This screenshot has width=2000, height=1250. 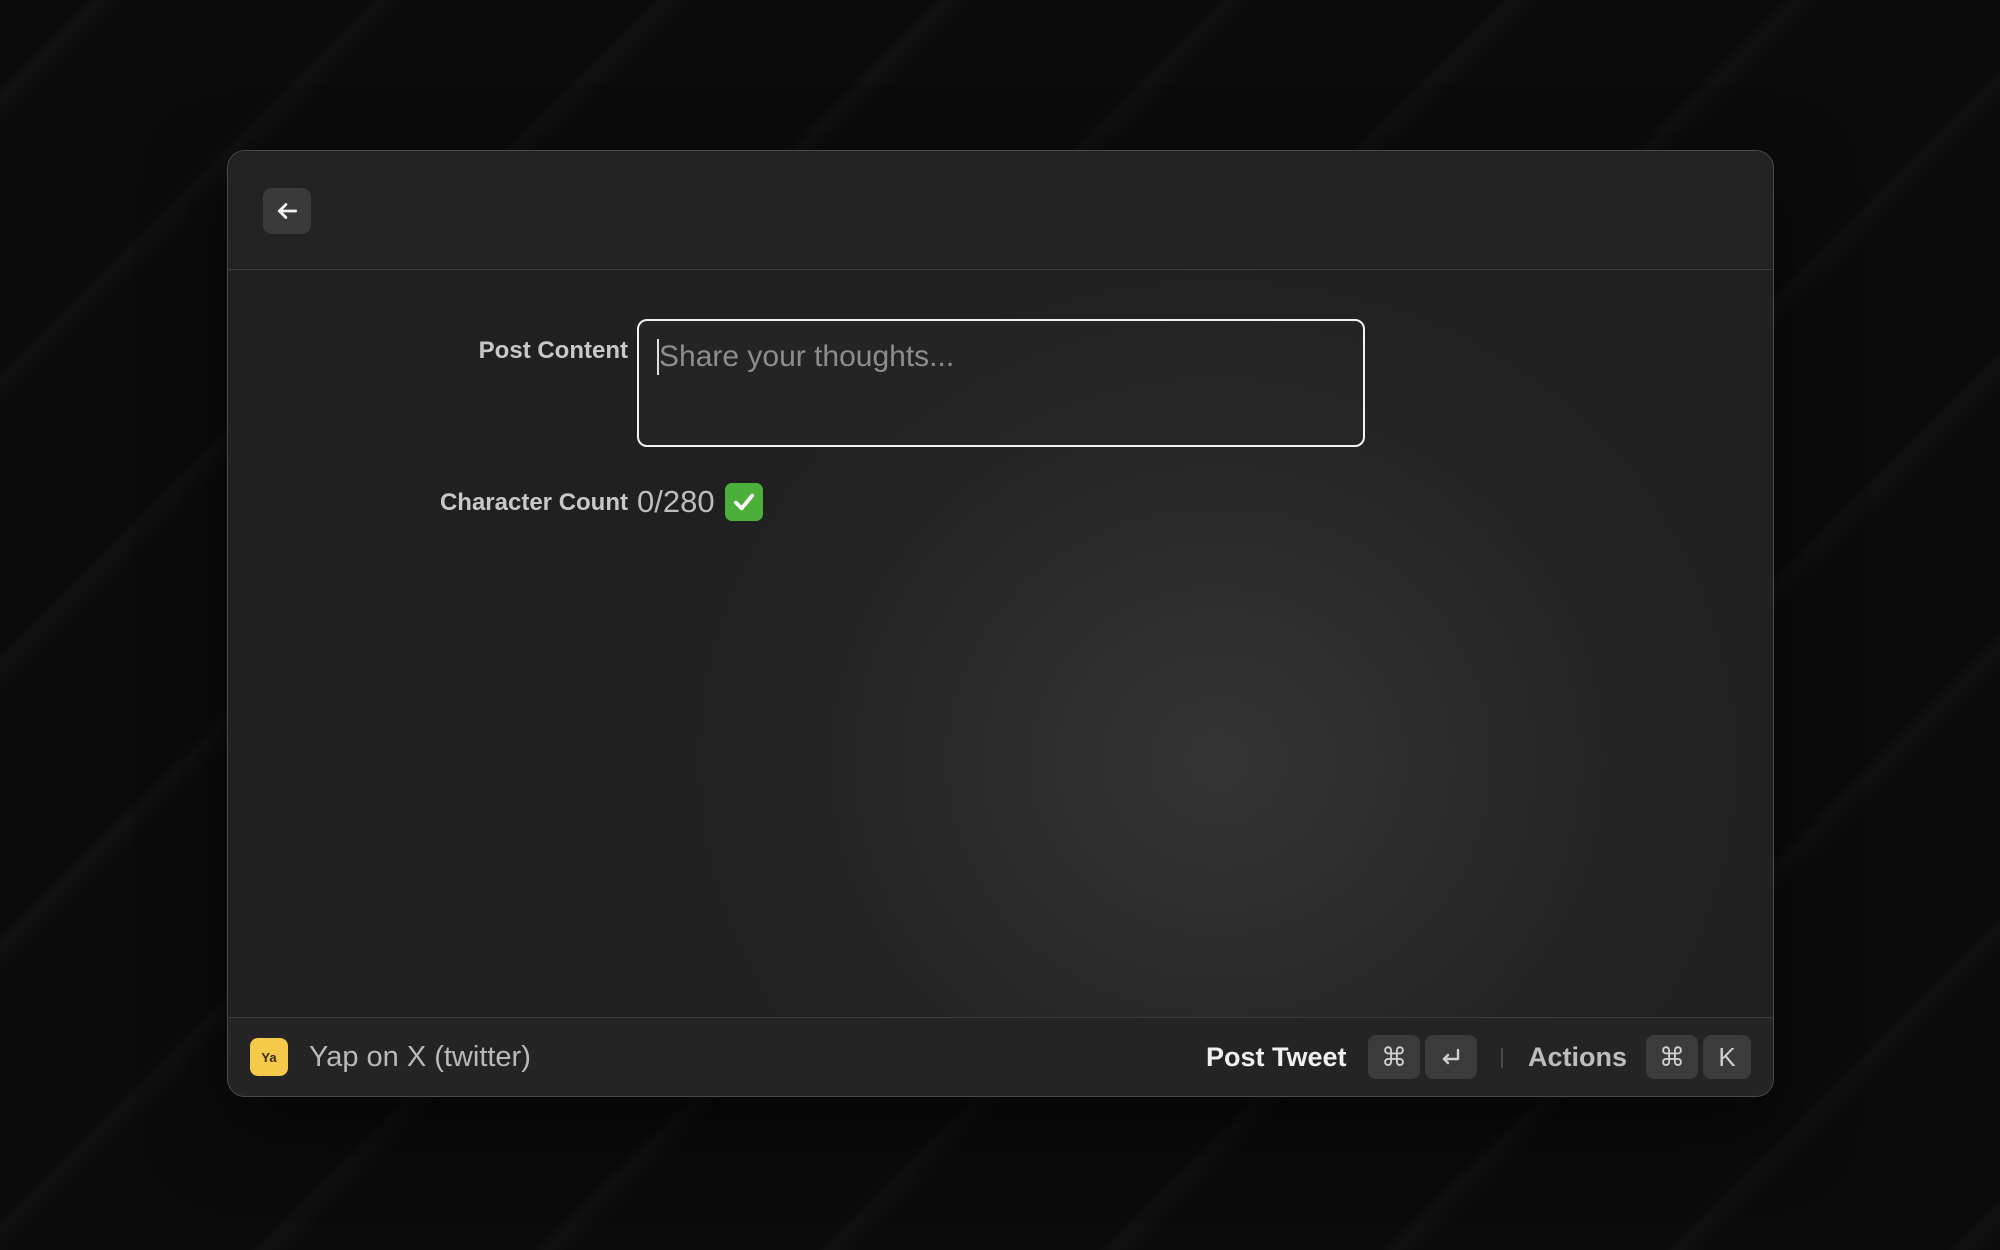 I want to click on k-key: K, so click(x=1727, y=1057).